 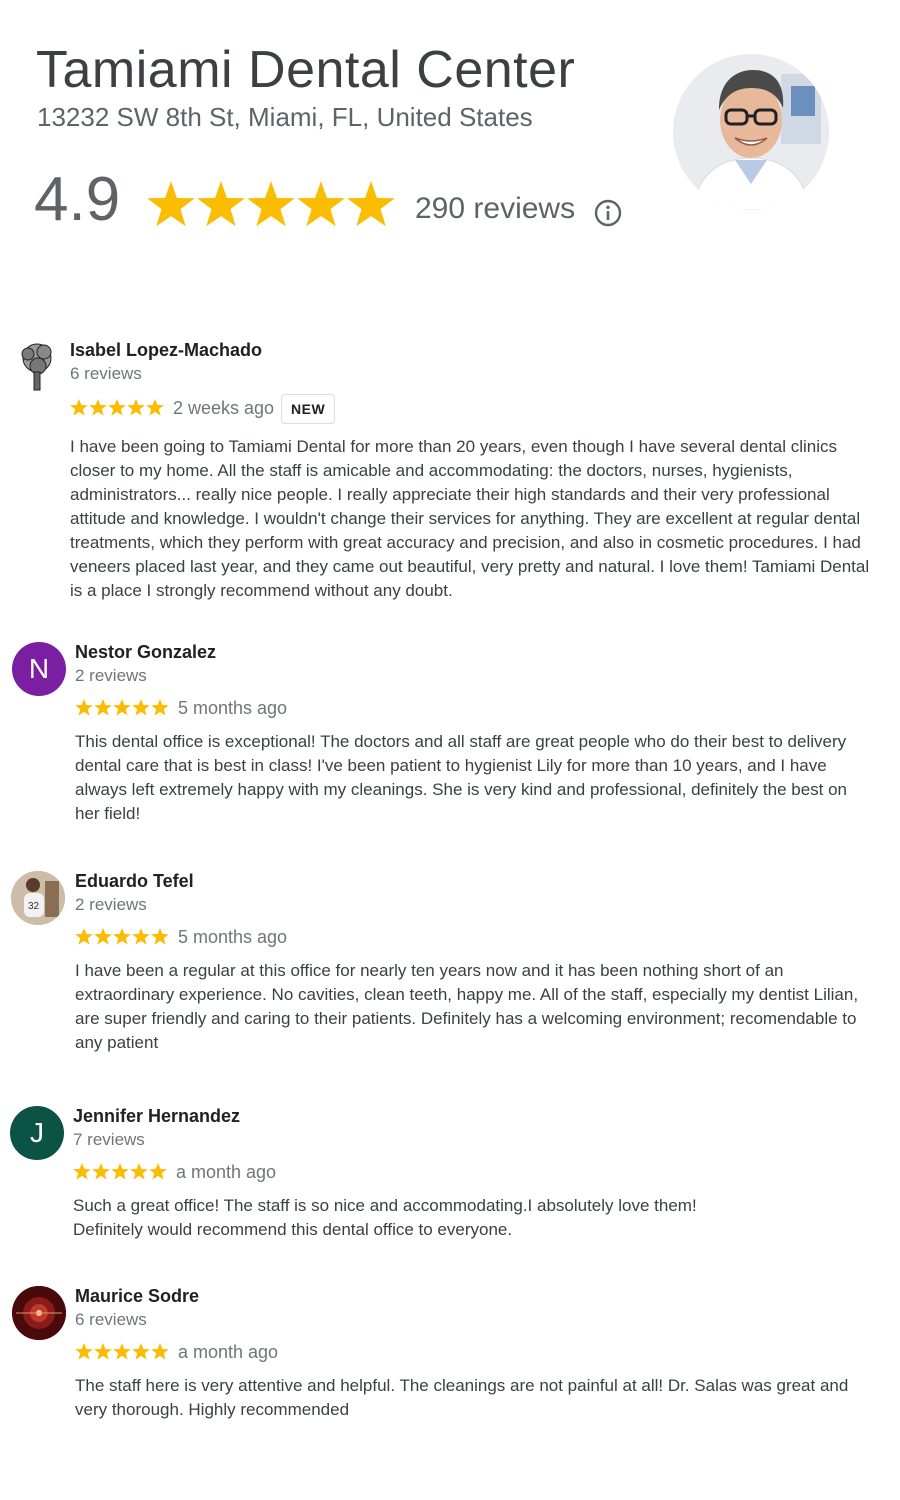 I want to click on reviewer-avatar: N, so click(x=39, y=669).